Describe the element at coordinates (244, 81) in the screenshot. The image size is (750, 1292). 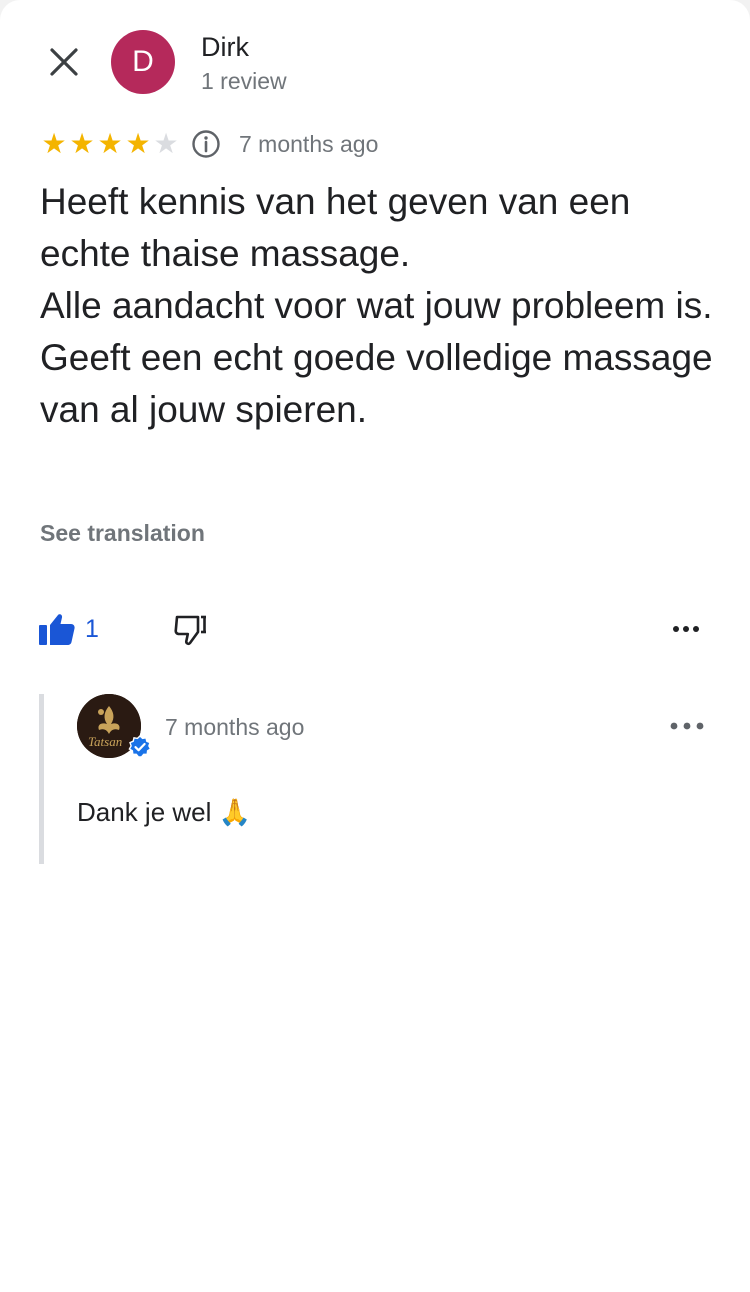
I see `author-review-count: 1 review` at that location.